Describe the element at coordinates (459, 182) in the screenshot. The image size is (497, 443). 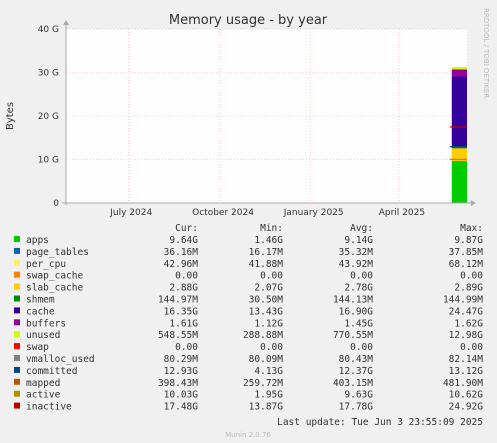
I see `area-apps` at that location.